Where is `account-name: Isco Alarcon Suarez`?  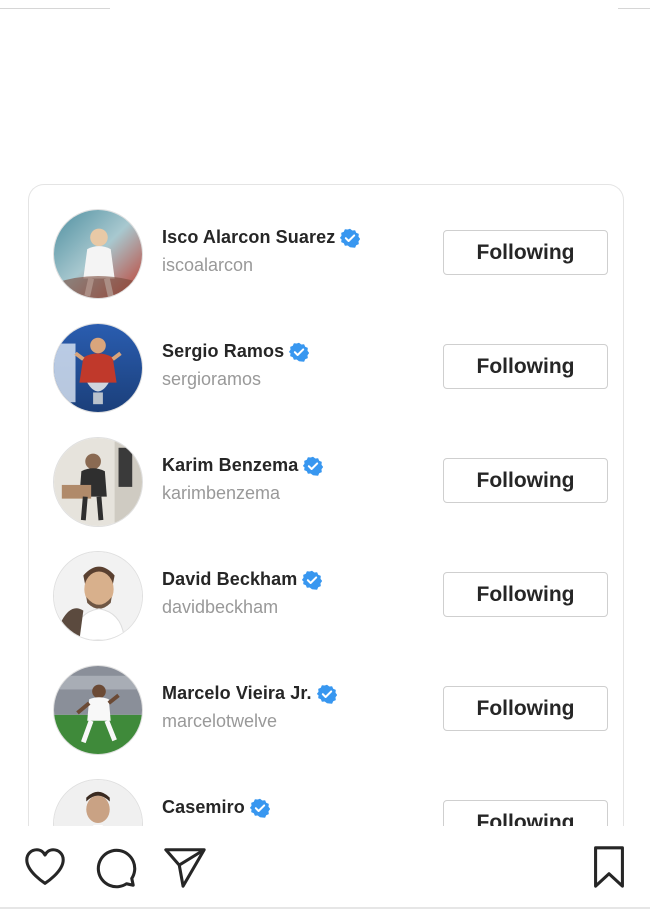
account-name: Isco Alarcon Suarez is located at coordinates (248, 237).